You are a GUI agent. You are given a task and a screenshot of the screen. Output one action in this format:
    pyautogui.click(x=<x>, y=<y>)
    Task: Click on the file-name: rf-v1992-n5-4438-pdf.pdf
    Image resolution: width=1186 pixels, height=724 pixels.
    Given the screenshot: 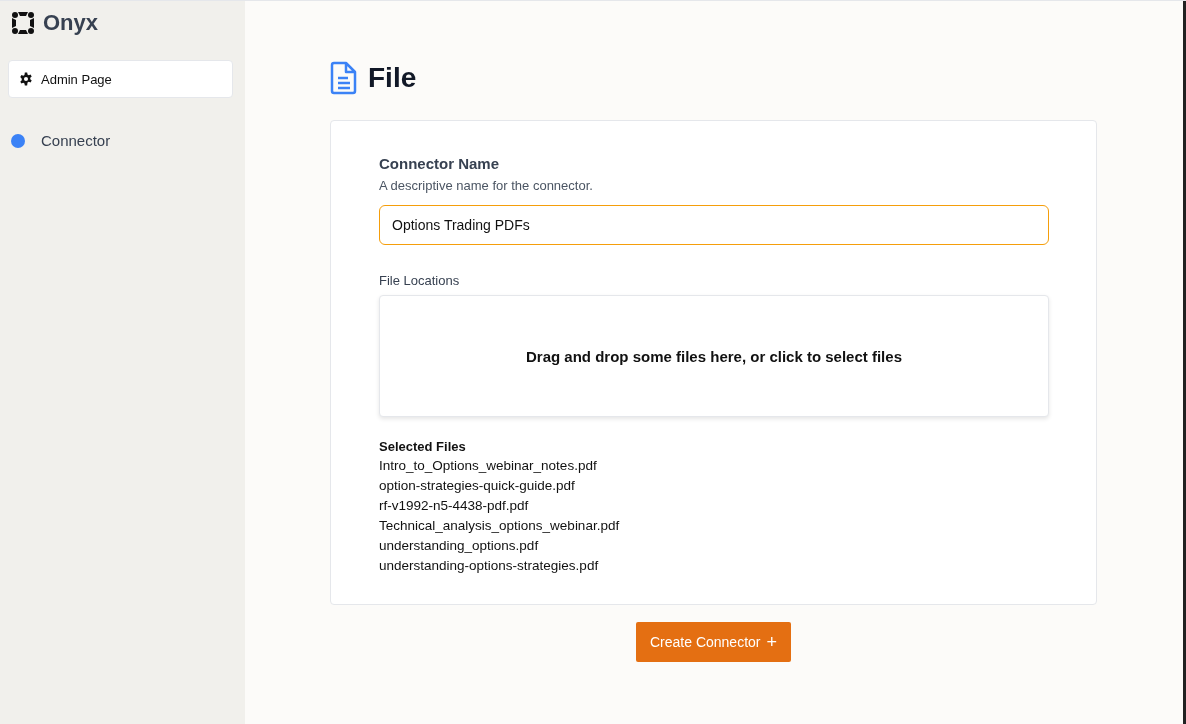 What is the action you would take?
    pyautogui.click(x=454, y=506)
    